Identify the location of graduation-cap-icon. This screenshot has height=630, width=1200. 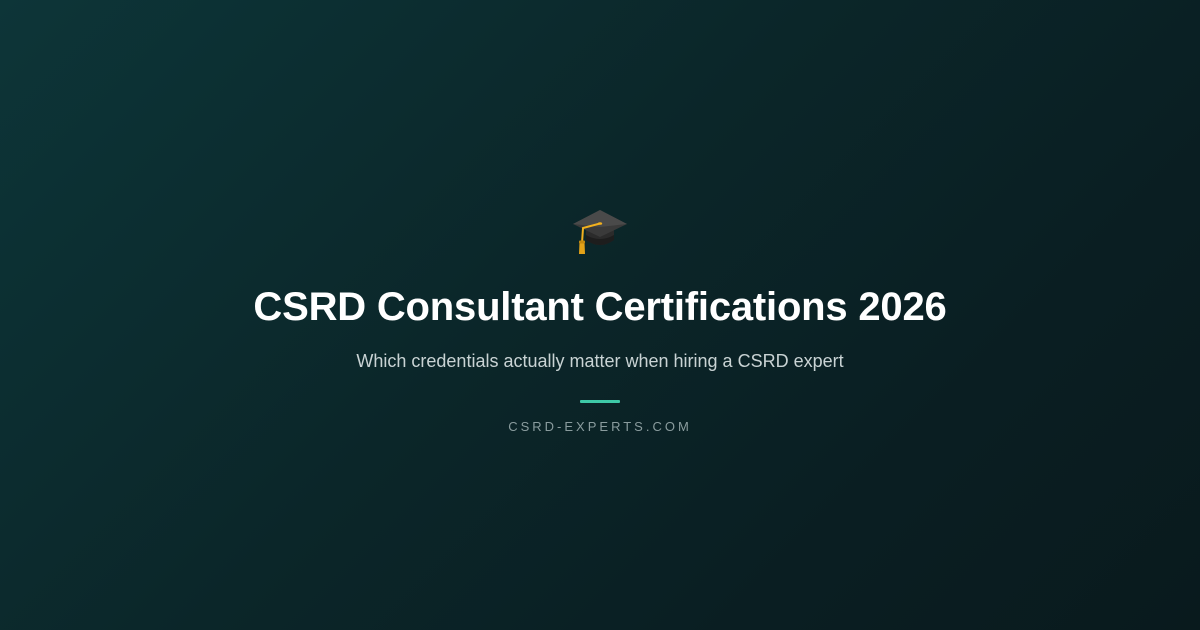
(600, 232).